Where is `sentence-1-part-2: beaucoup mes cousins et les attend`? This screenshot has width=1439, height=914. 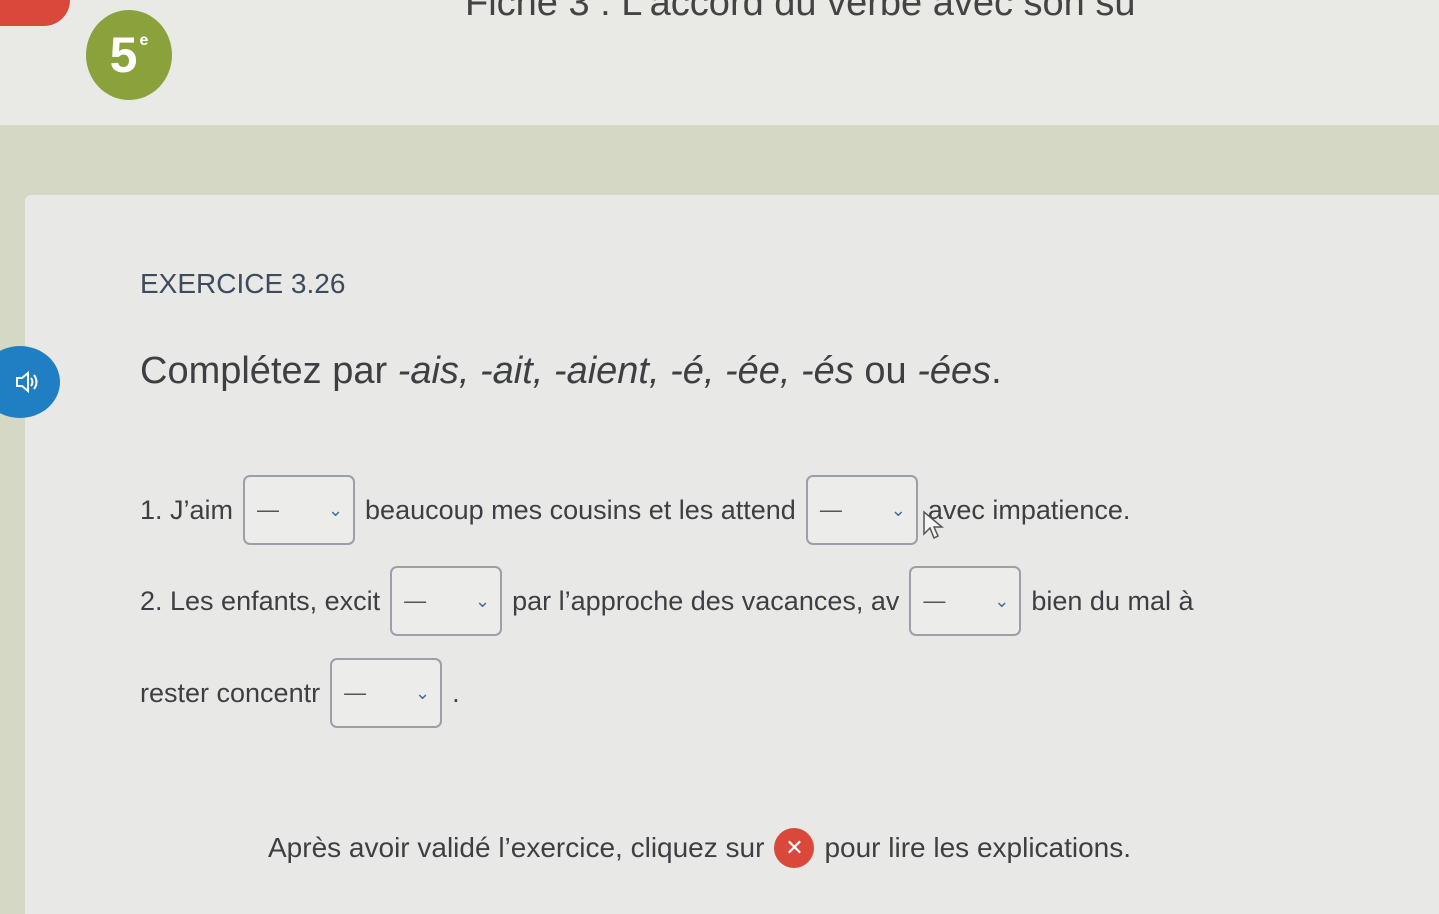
sentence-1-part-2: beaucoup mes cousins et les attend is located at coordinates (580, 509).